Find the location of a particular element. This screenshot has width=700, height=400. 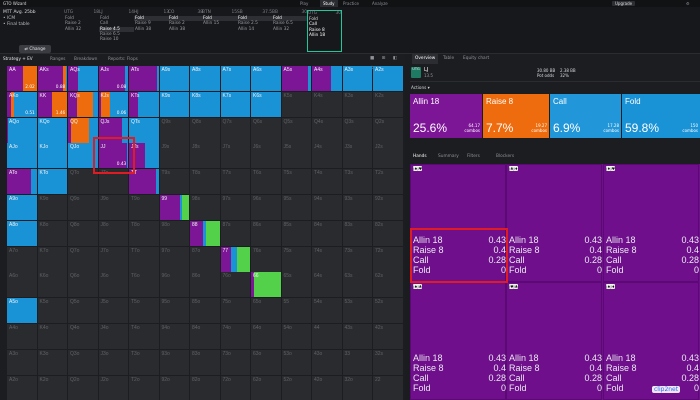

hand-cell: 73s is located at coordinates (357, 259).